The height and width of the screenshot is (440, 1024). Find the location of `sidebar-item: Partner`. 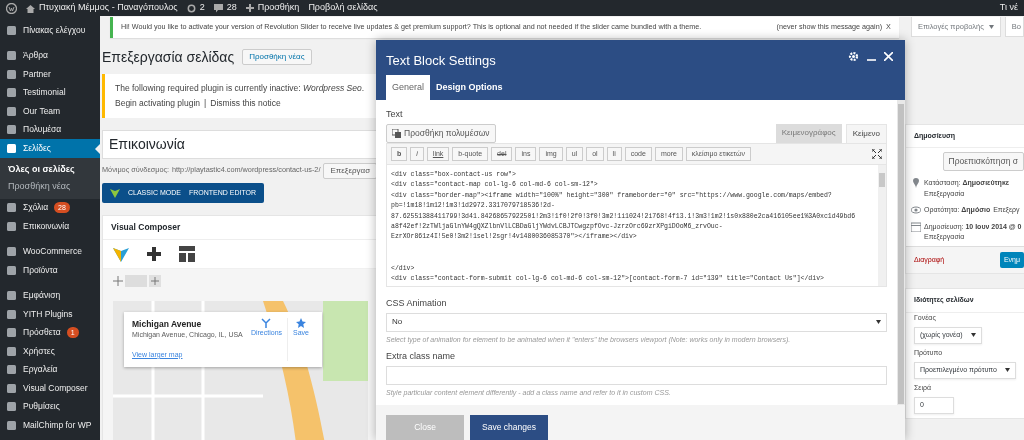

sidebar-item: Partner is located at coordinates (50, 74).